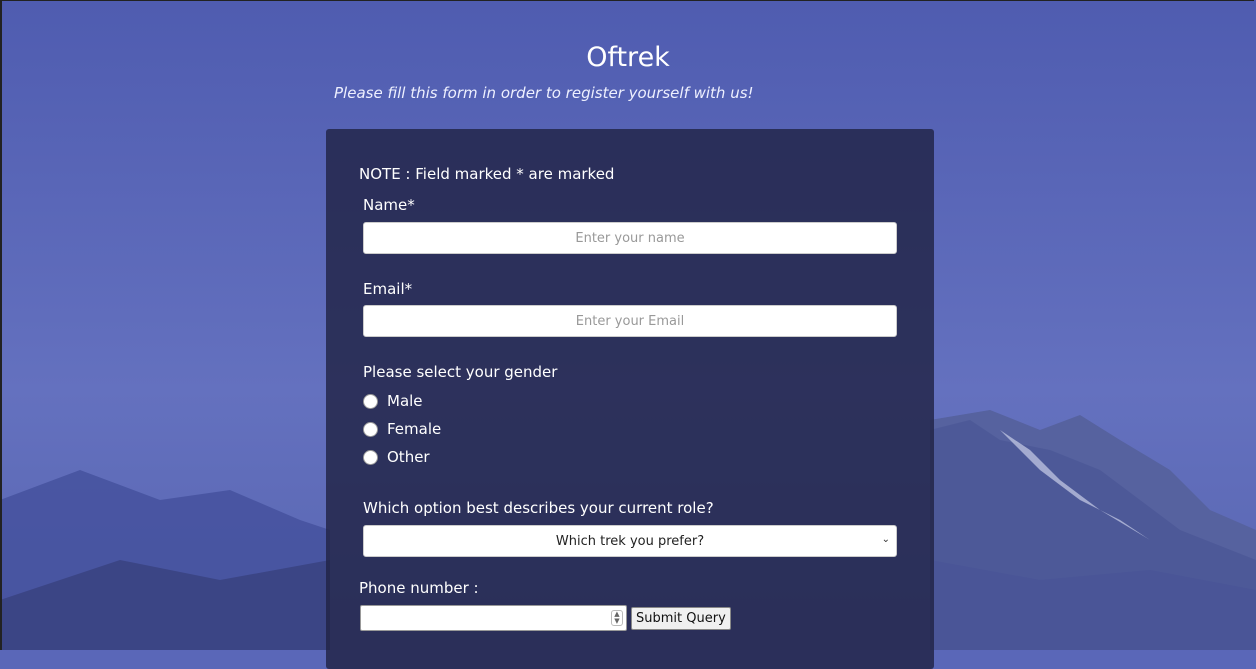 Image resolution: width=1256 pixels, height=669 pixels. I want to click on name-input, so click(630, 238).